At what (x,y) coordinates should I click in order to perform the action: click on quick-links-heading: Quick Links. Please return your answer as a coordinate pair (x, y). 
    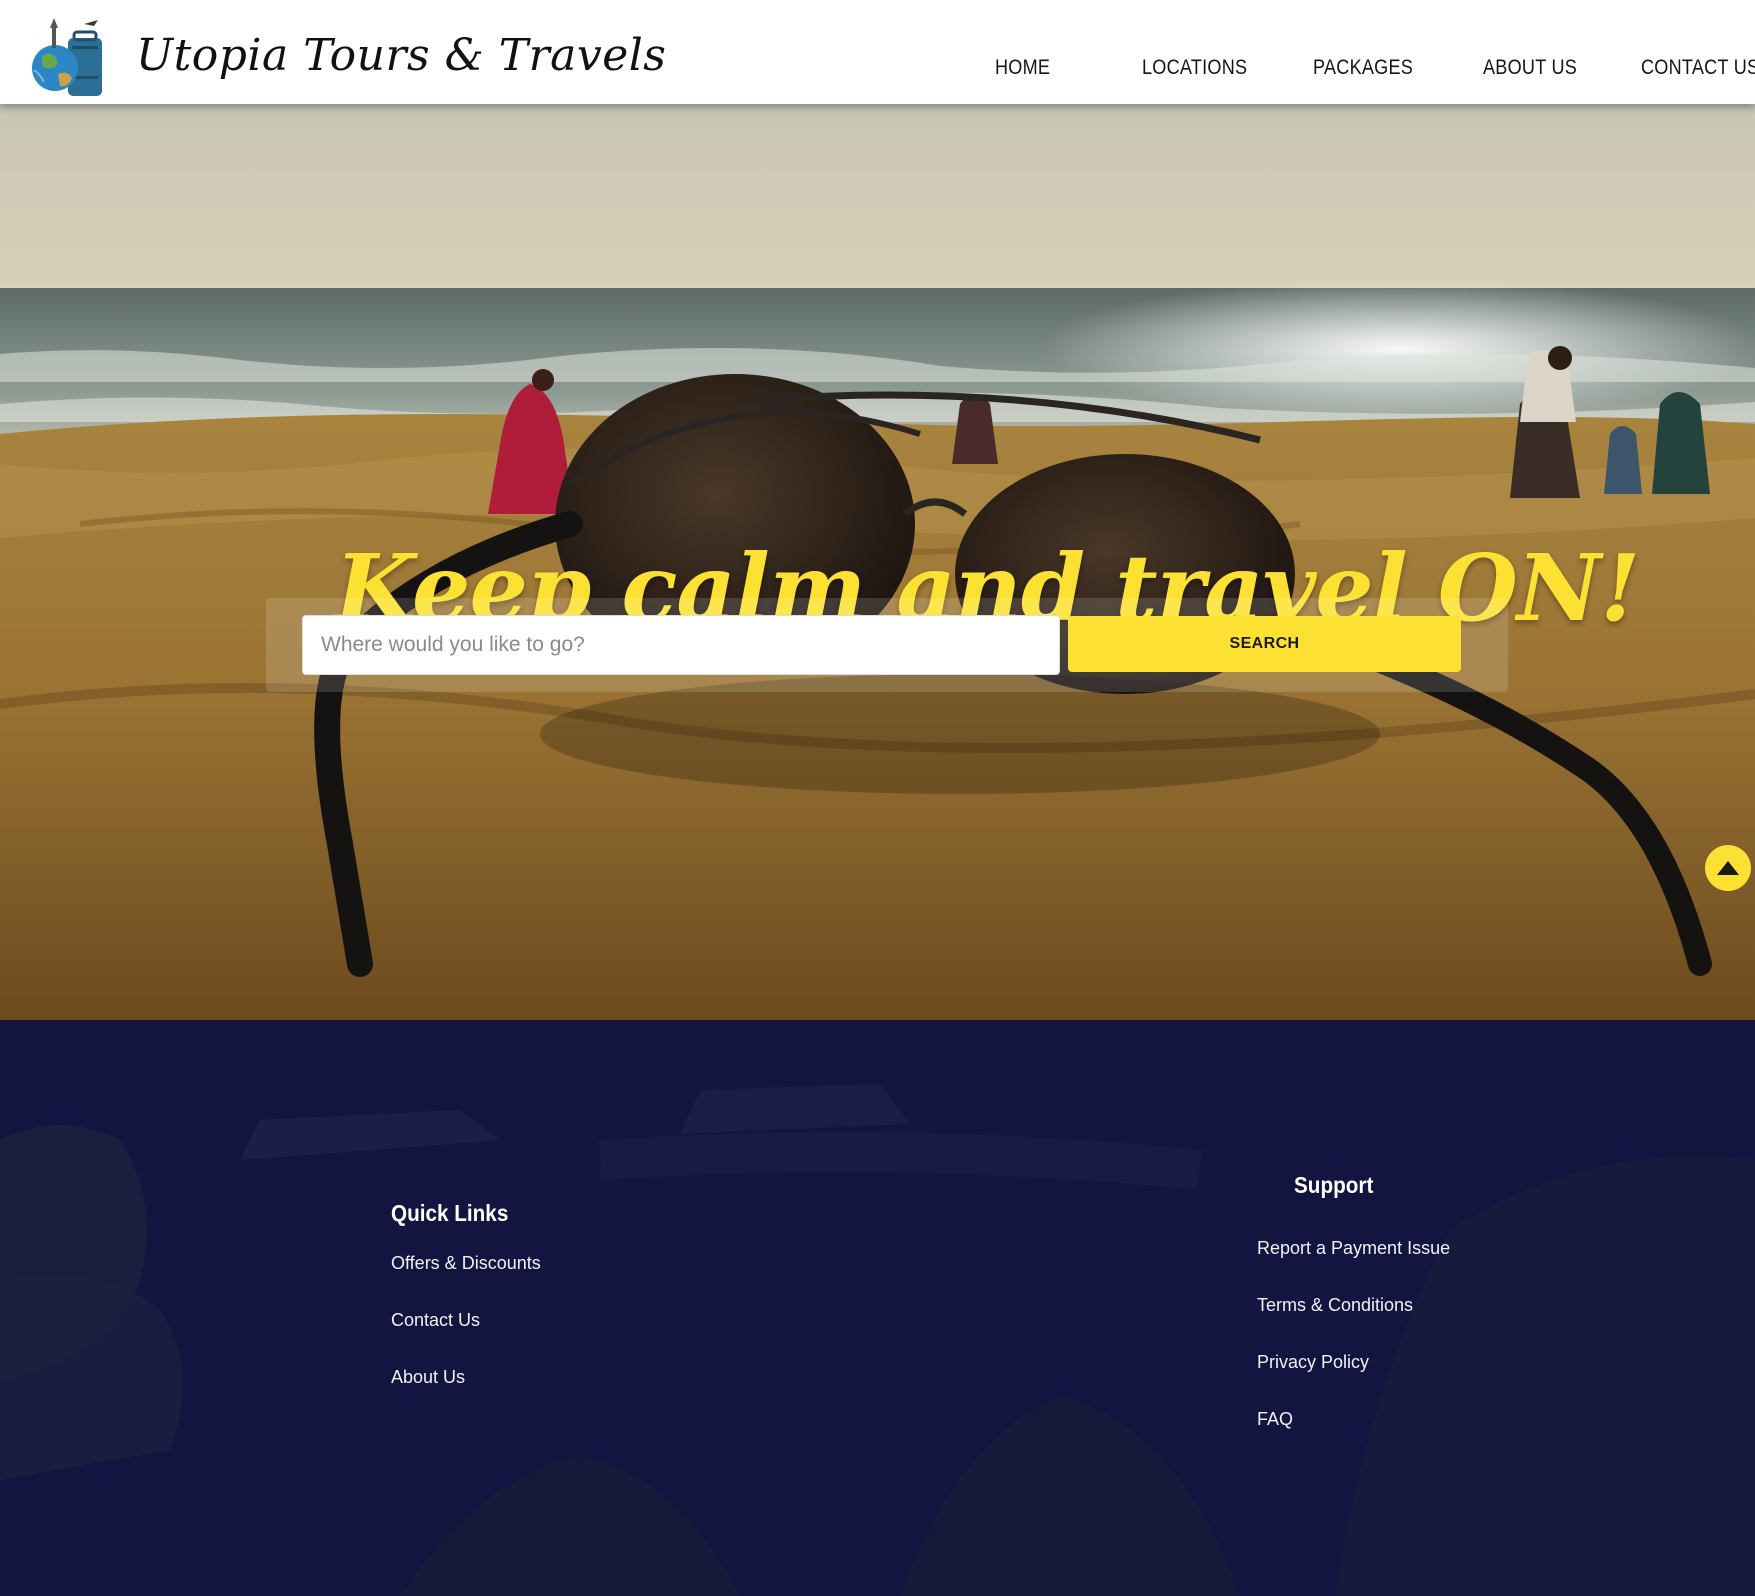
    Looking at the image, I should click on (450, 1213).